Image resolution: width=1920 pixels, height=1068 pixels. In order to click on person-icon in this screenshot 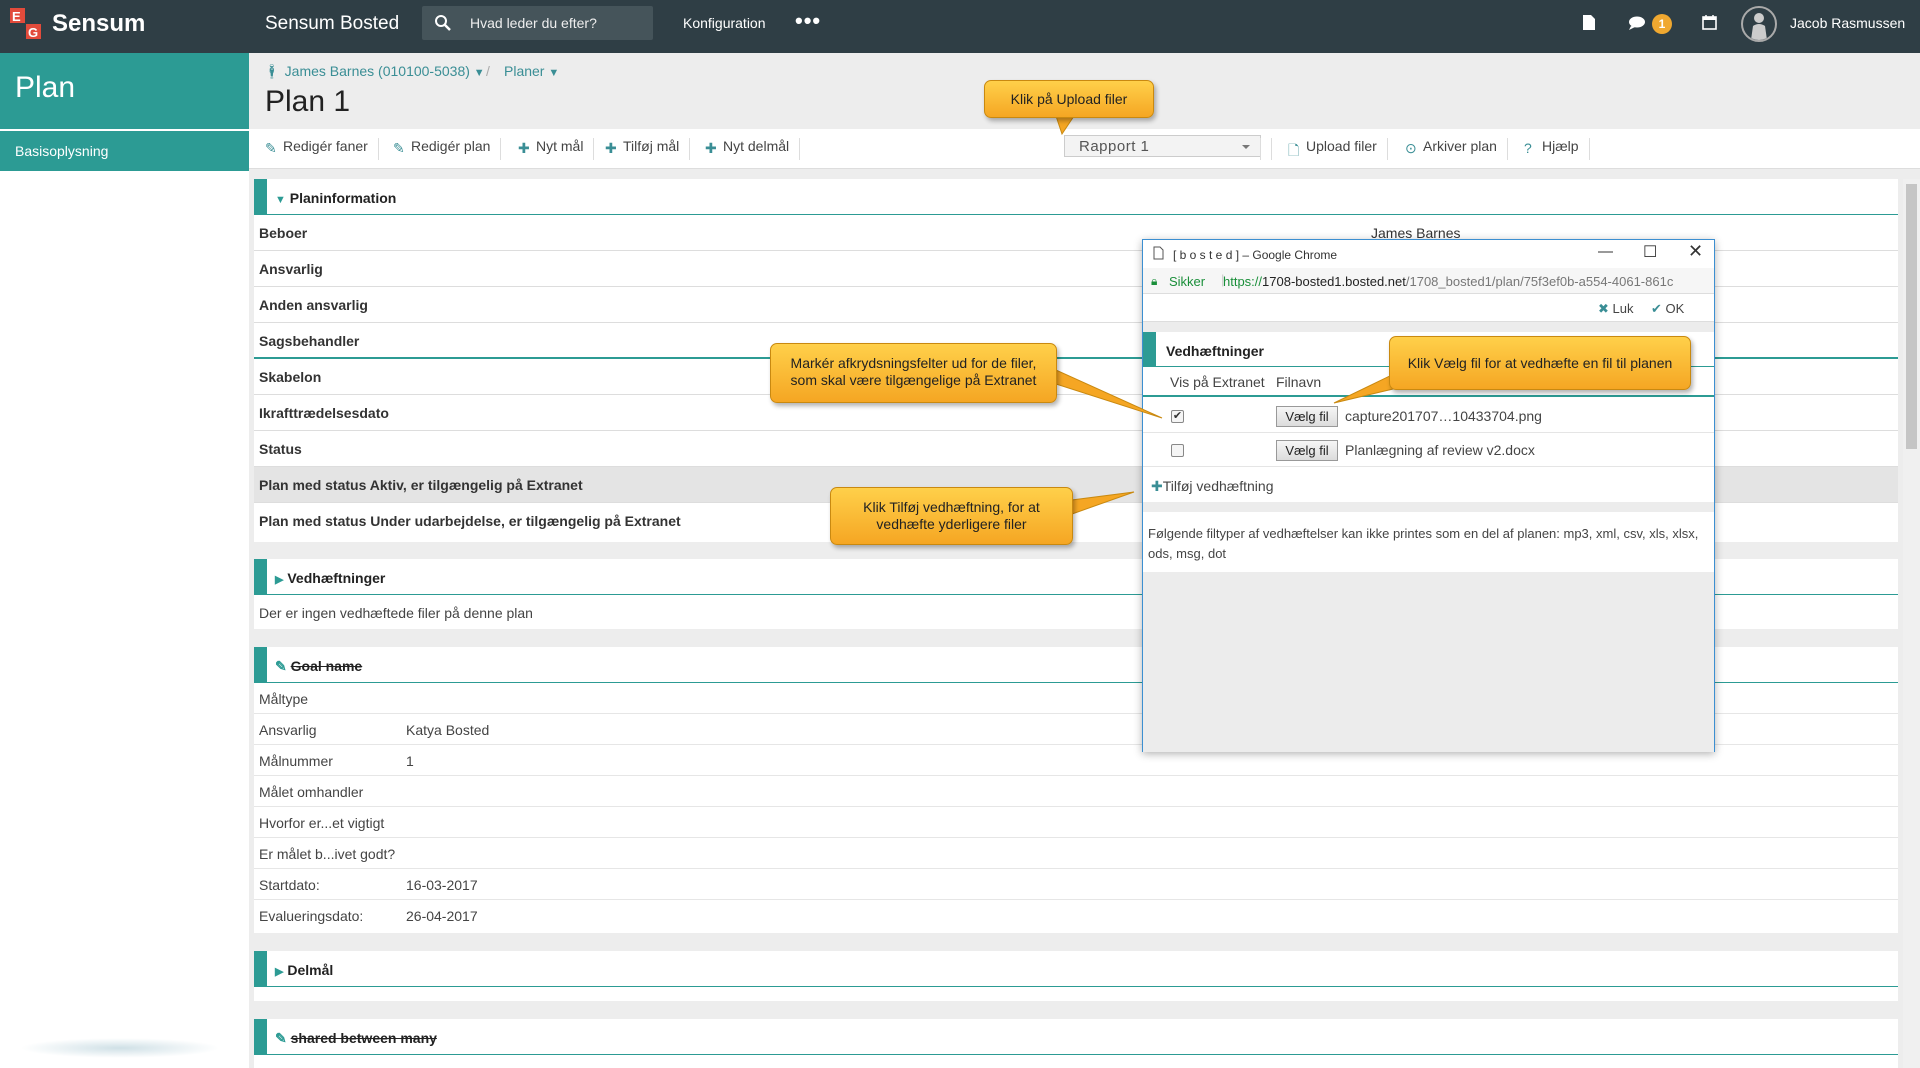, I will do `click(1759, 26)`.